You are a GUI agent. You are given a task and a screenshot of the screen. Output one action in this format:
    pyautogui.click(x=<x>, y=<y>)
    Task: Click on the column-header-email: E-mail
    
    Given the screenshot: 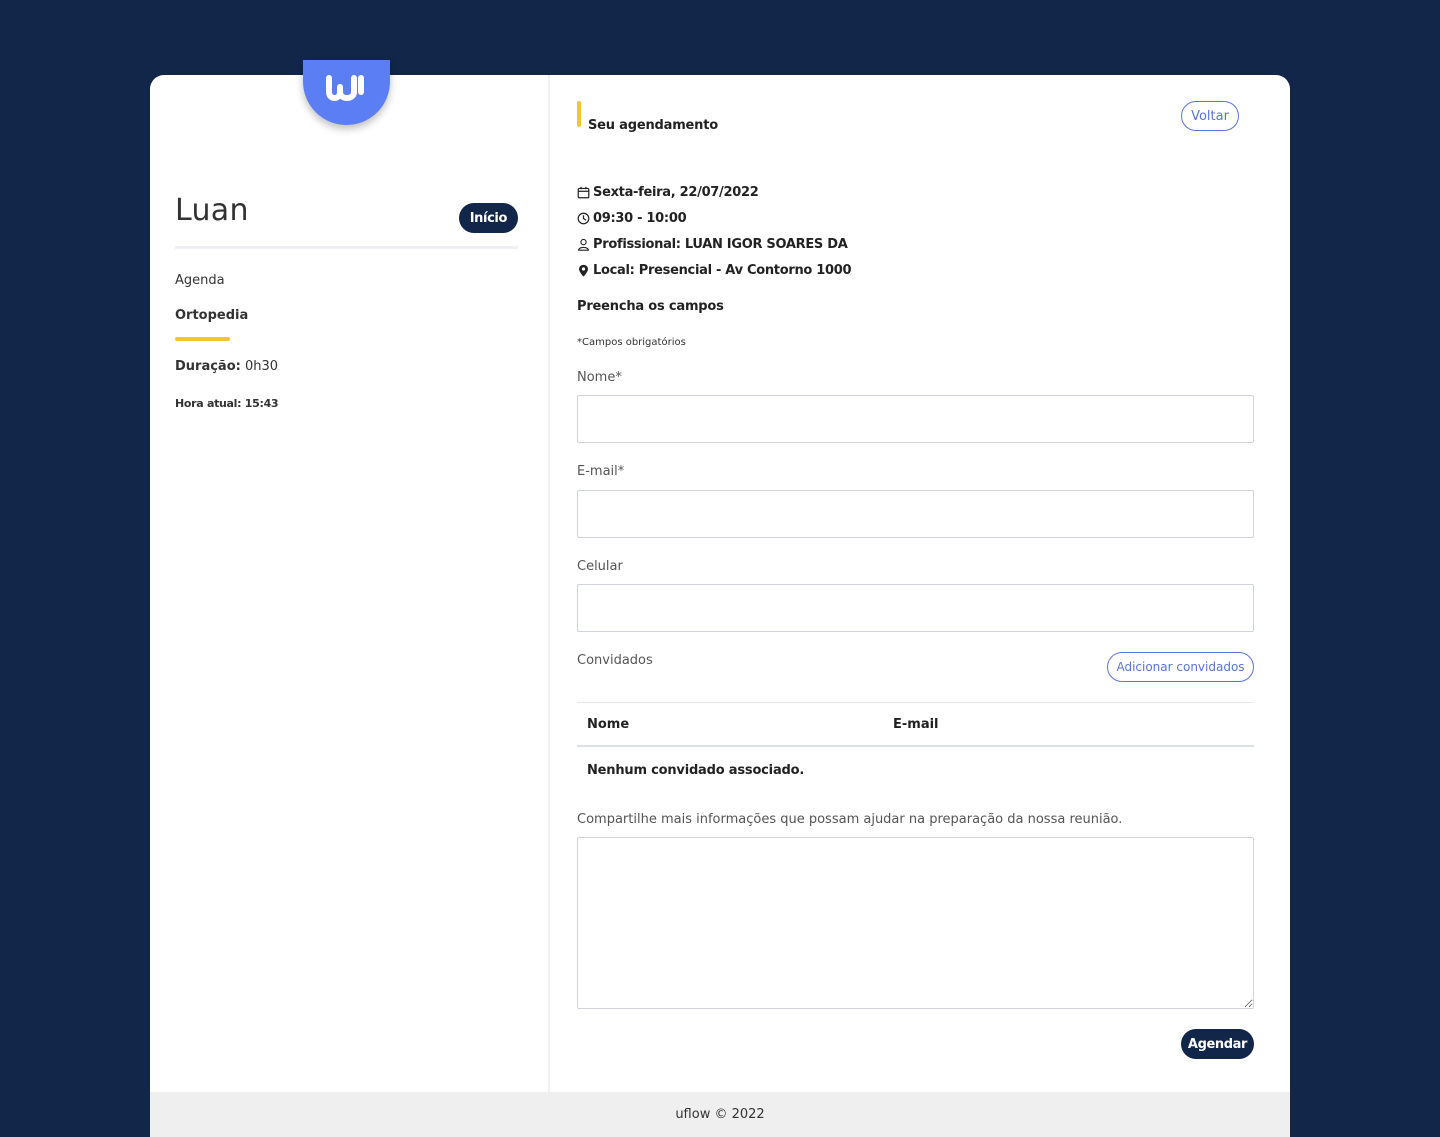 What is the action you would take?
    pyautogui.click(x=916, y=724)
    